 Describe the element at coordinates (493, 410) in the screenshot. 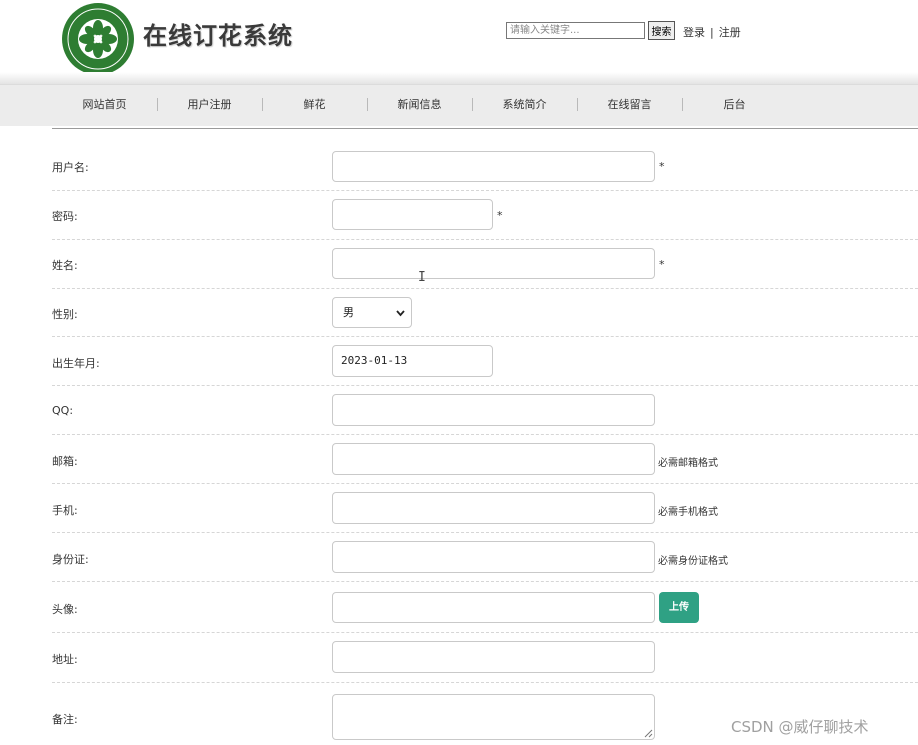

I see `qq-input` at that location.